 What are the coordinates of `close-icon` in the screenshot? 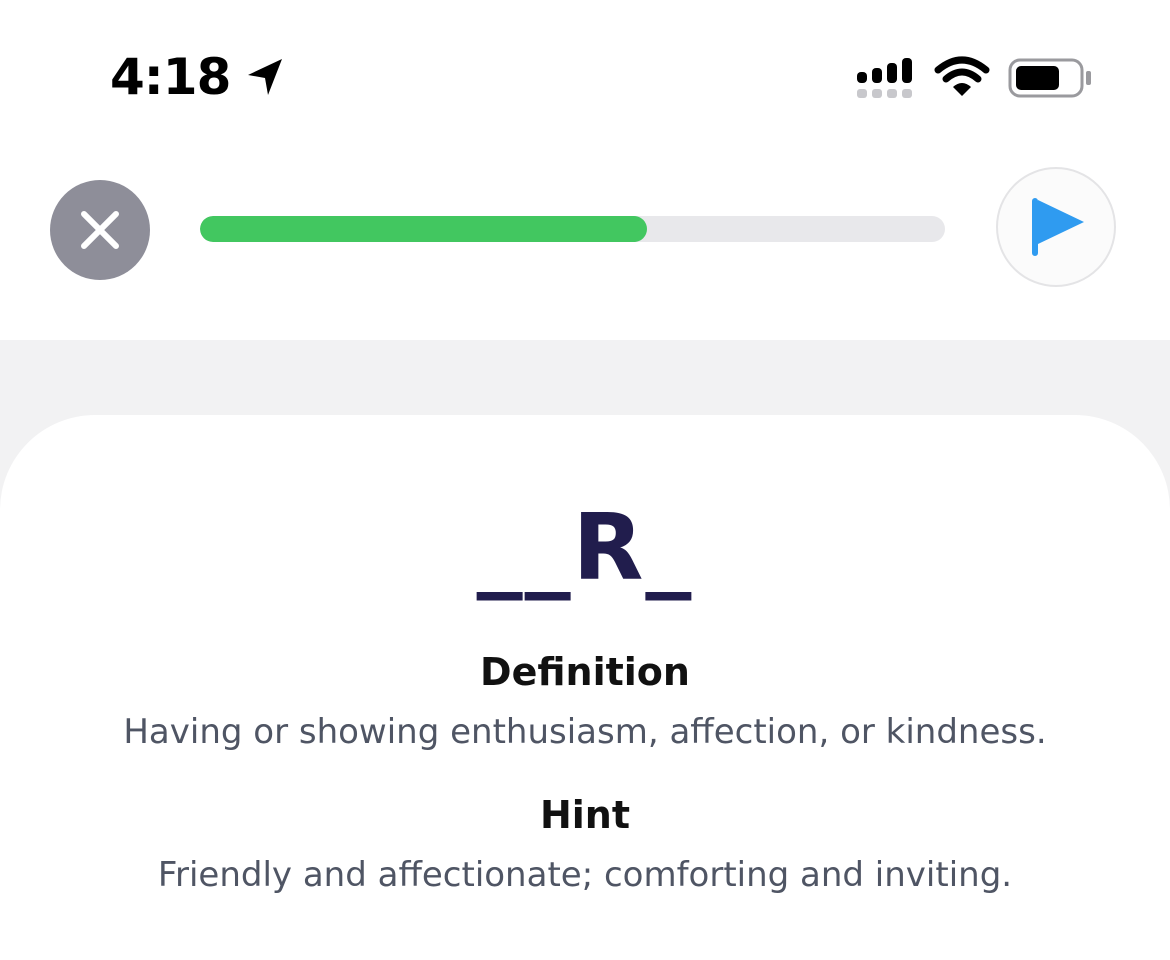 It's located at (100, 230).